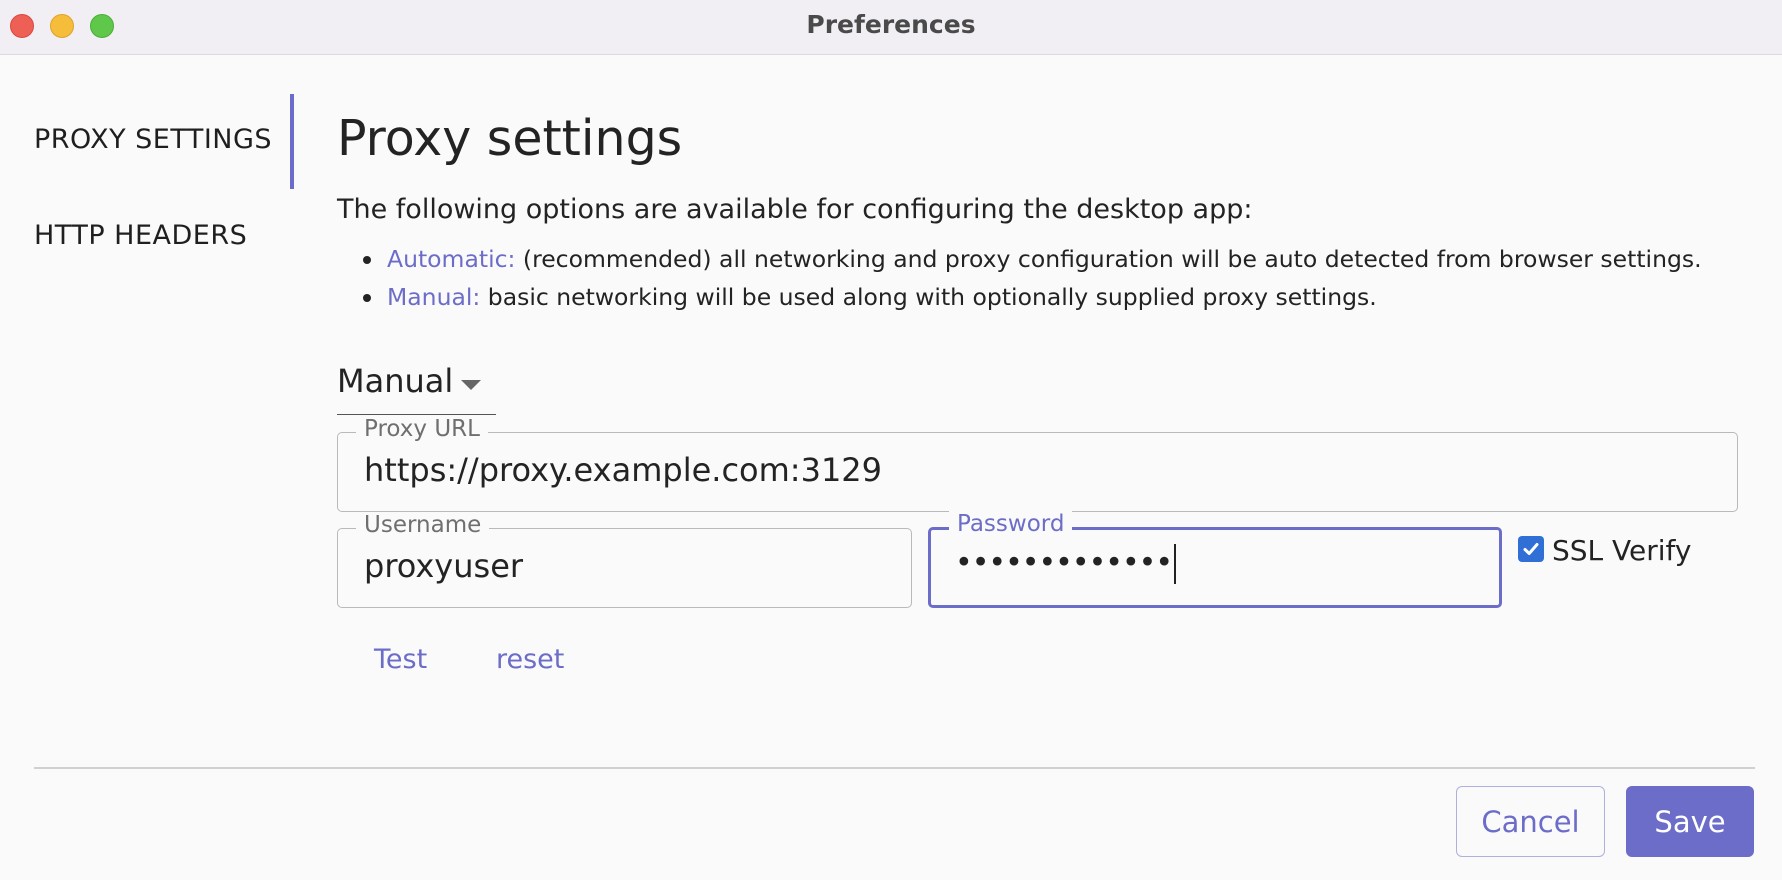 The height and width of the screenshot is (880, 1782). Describe the element at coordinates (400, 659) in the screenshot. I see `test-button: Test` at that location.